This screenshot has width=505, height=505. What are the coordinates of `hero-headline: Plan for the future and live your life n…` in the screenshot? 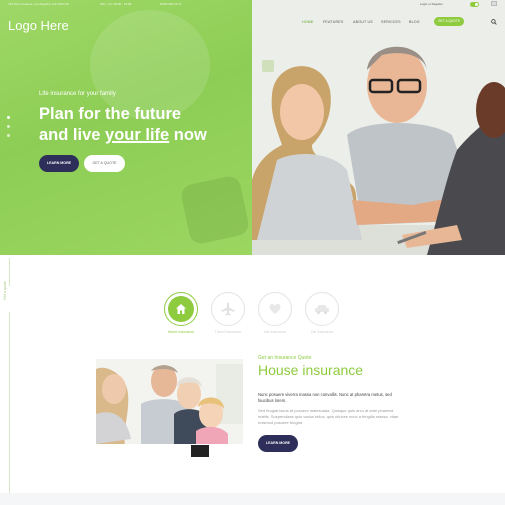 It's located at (123, 125).